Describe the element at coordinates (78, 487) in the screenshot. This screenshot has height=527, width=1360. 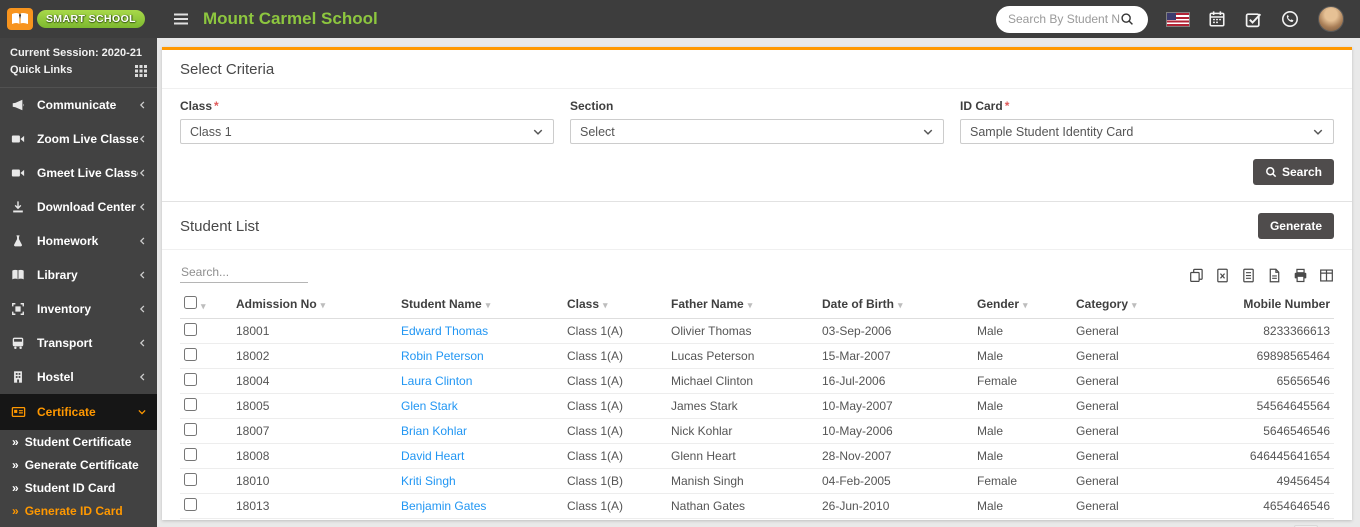
I see `sidebar-subitem-student-id-card: » Student ID Card` at that location.